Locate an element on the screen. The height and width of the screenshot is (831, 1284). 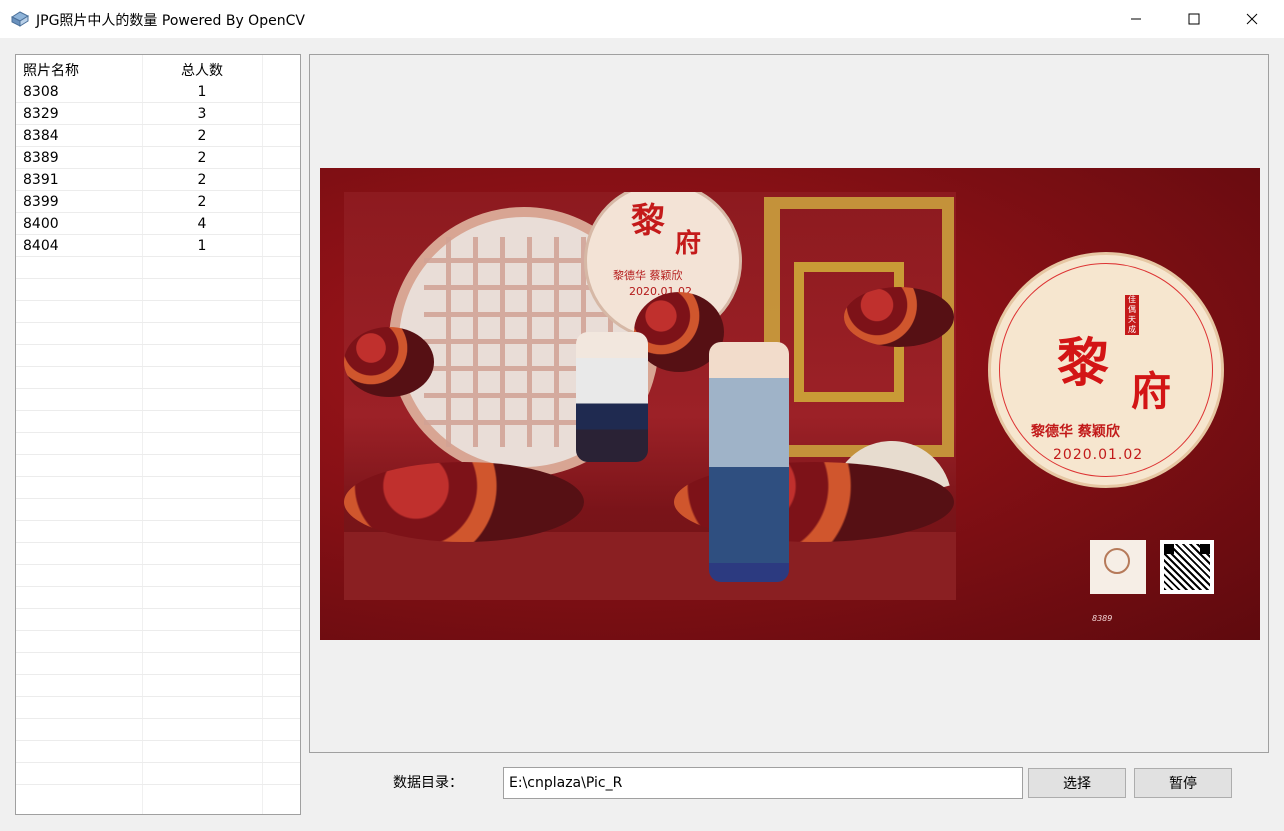
table-row: 8329 3 is located at coordinates (158, 114).